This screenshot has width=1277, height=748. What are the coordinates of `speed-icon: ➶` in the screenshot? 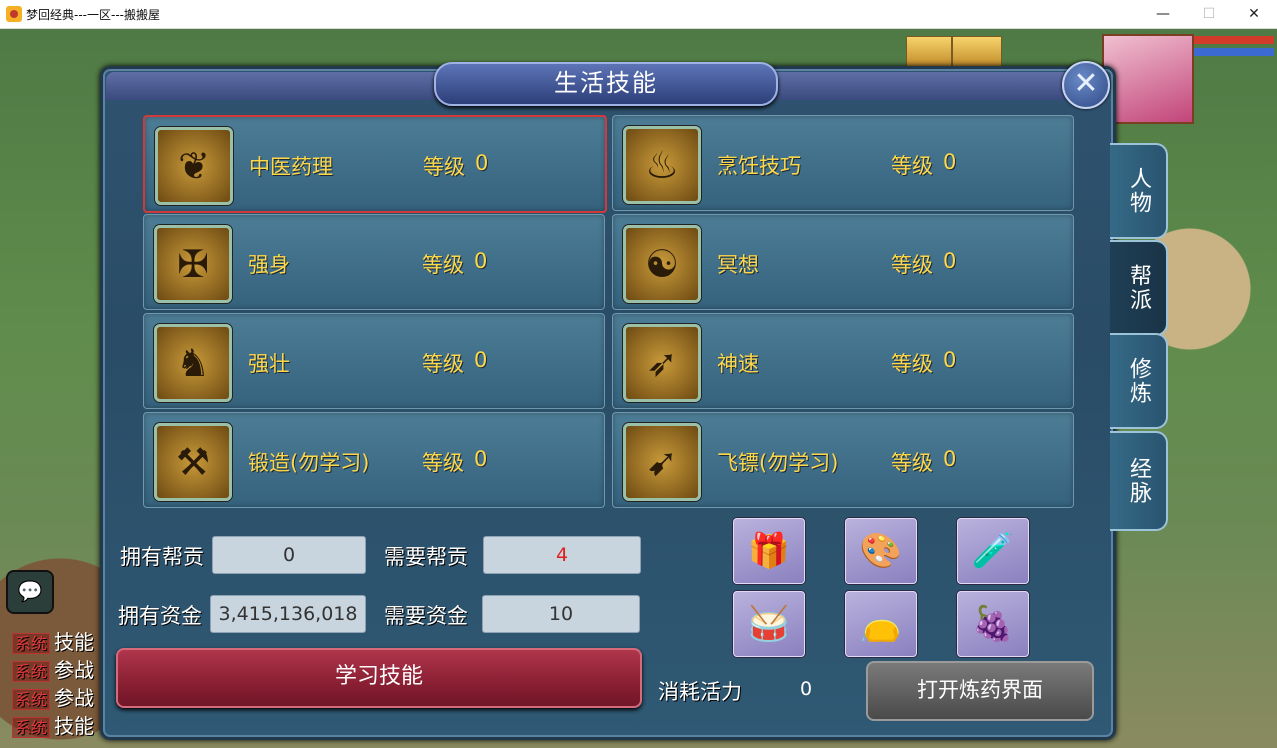 It's located at (662, 363).